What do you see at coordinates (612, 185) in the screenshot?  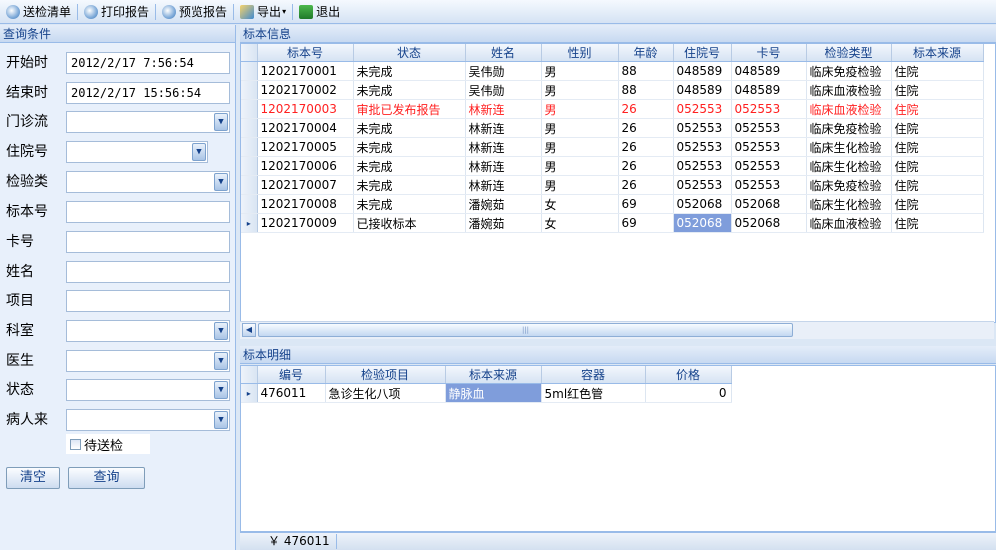 I see `table-row: 1202170007 未完成 林新连男 26 052553 052553 临床免疫检验 住院` at bounding box center [612, 185].